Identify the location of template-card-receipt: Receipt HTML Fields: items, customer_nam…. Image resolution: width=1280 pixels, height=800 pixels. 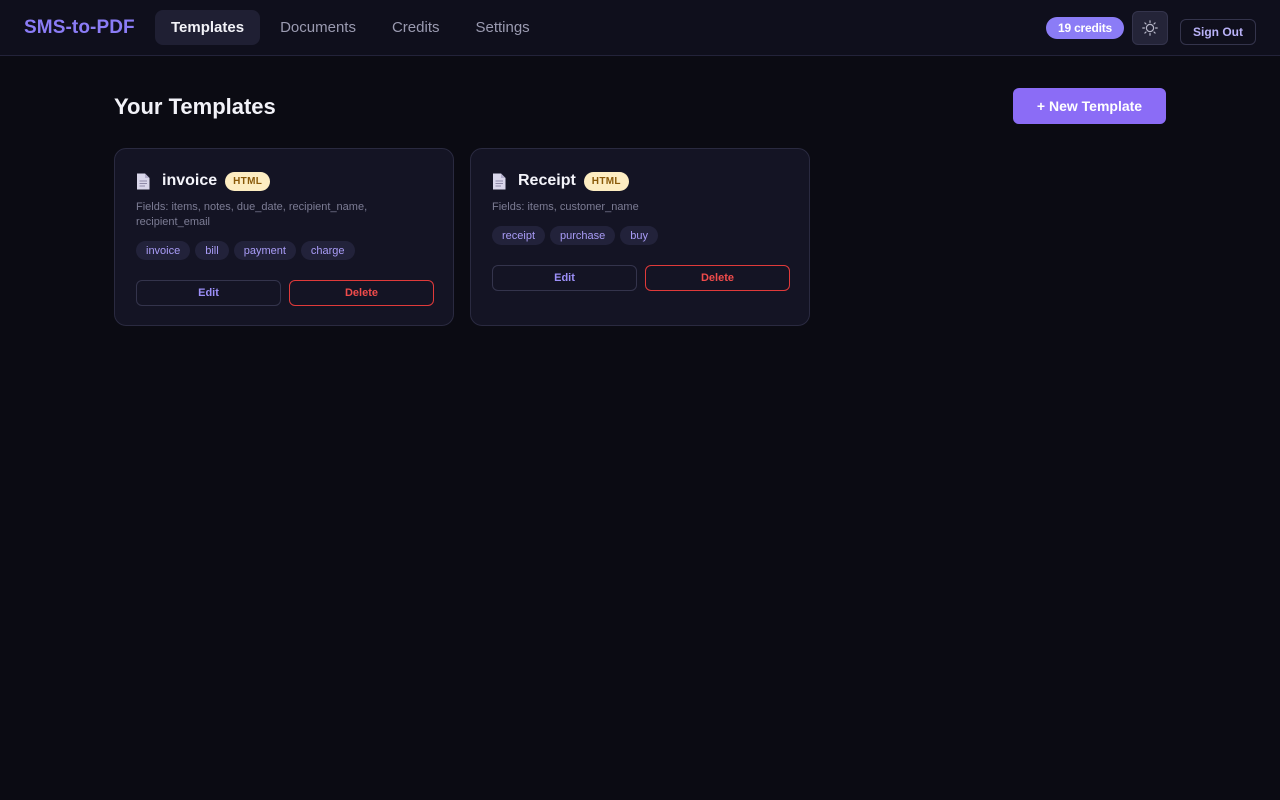
(640, 237).